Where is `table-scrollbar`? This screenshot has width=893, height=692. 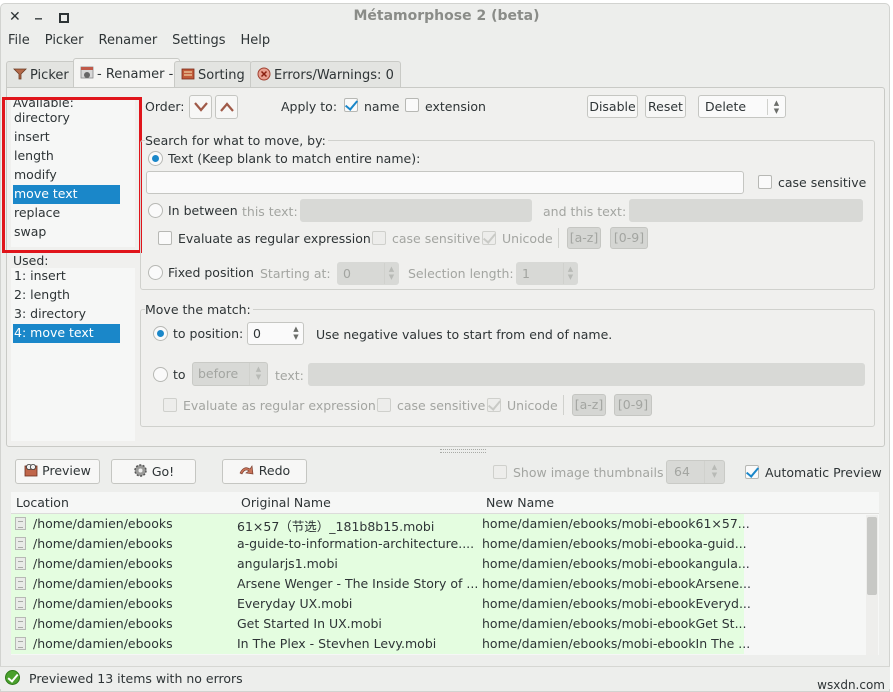 table-scrollbar is located at coordinates (872, 585).